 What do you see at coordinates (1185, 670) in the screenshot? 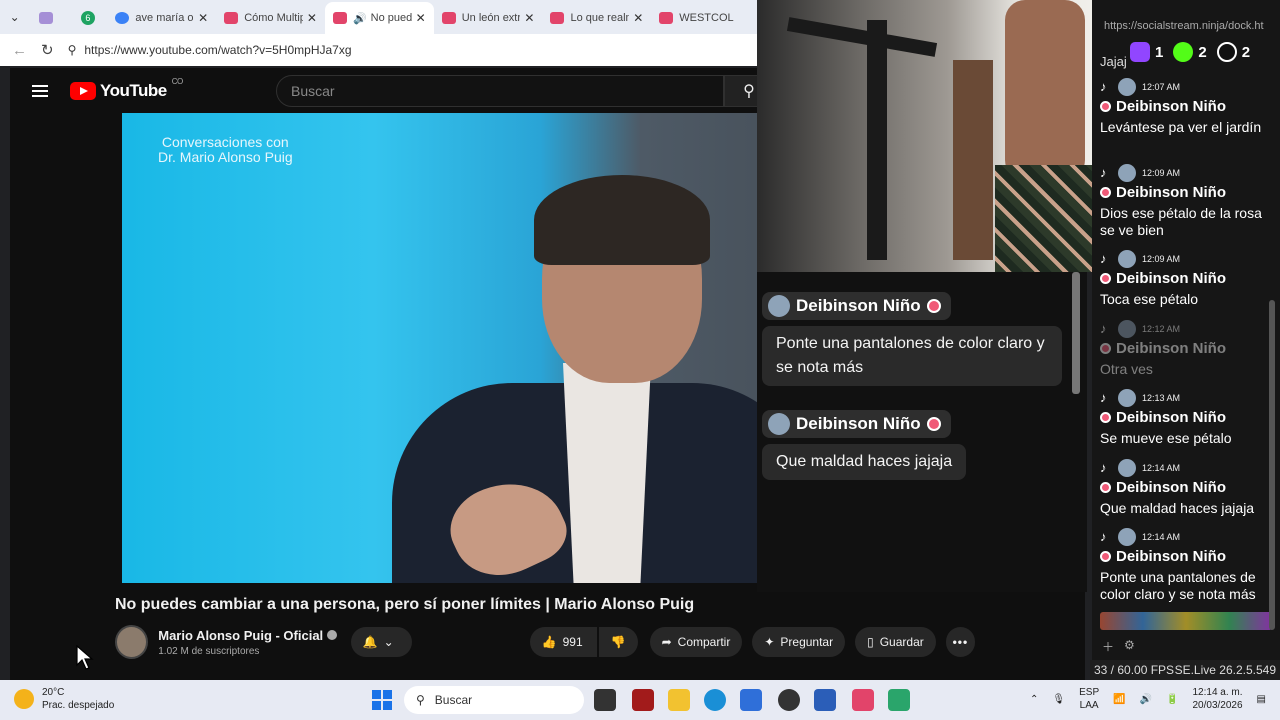
I see `obs-status-bar: 33 / 60.00 FPS SE.Live 26.2.5.549` at bounding box center [1185, 670].